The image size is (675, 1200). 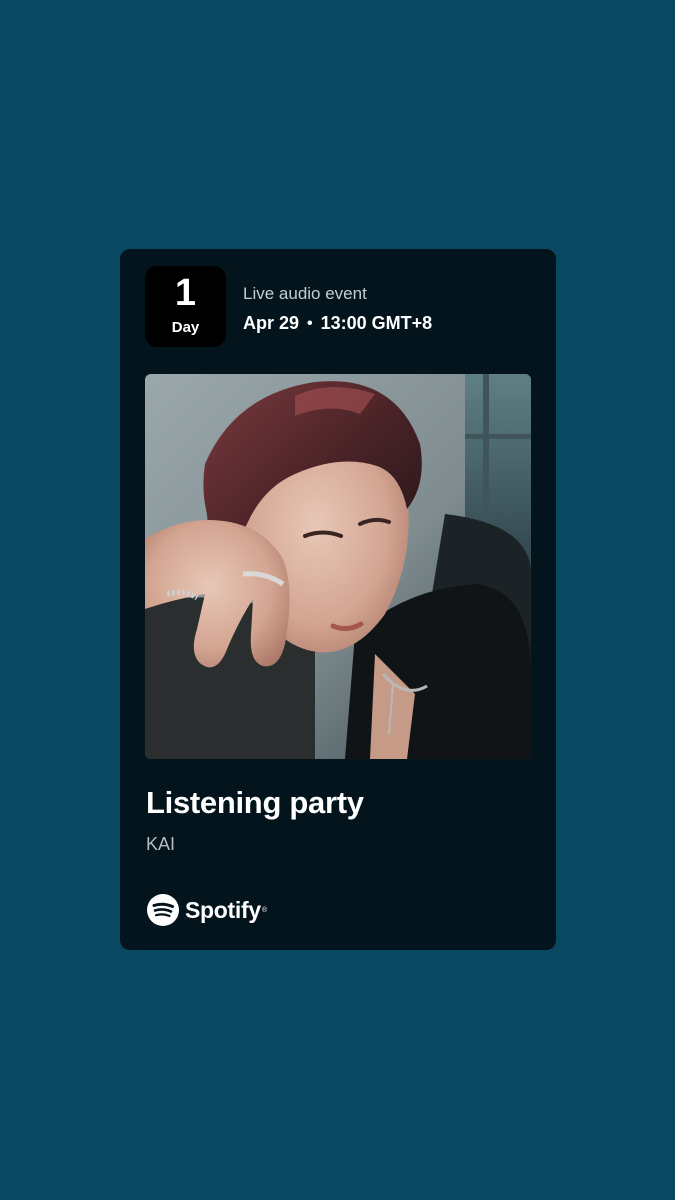 What do you see at coordinates (161, 844) in the screenshot?
I see `artist-name: KAI` at bounding box center [161, 844].